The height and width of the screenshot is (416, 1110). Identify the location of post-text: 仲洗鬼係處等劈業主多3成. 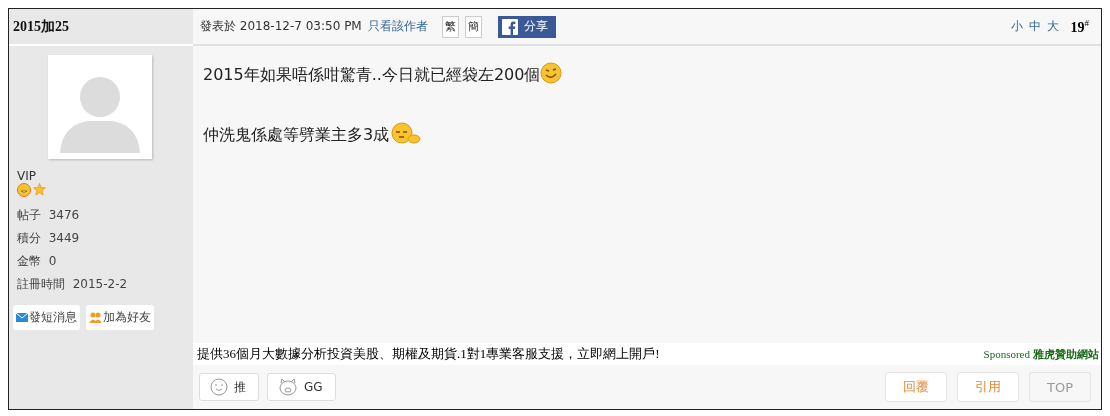
(296, 135).